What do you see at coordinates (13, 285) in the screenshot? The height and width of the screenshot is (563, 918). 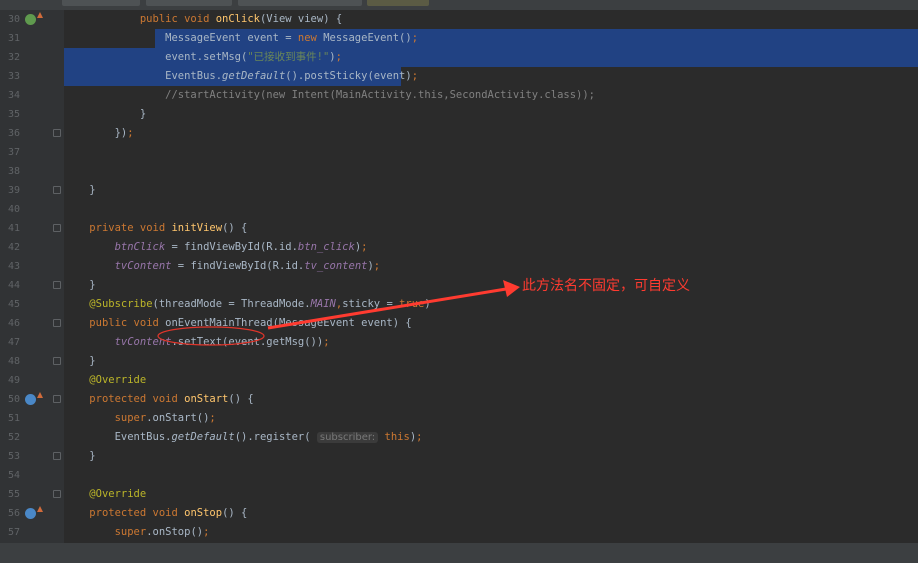 I see `line-number: 44` at bounding box center [13, 285].